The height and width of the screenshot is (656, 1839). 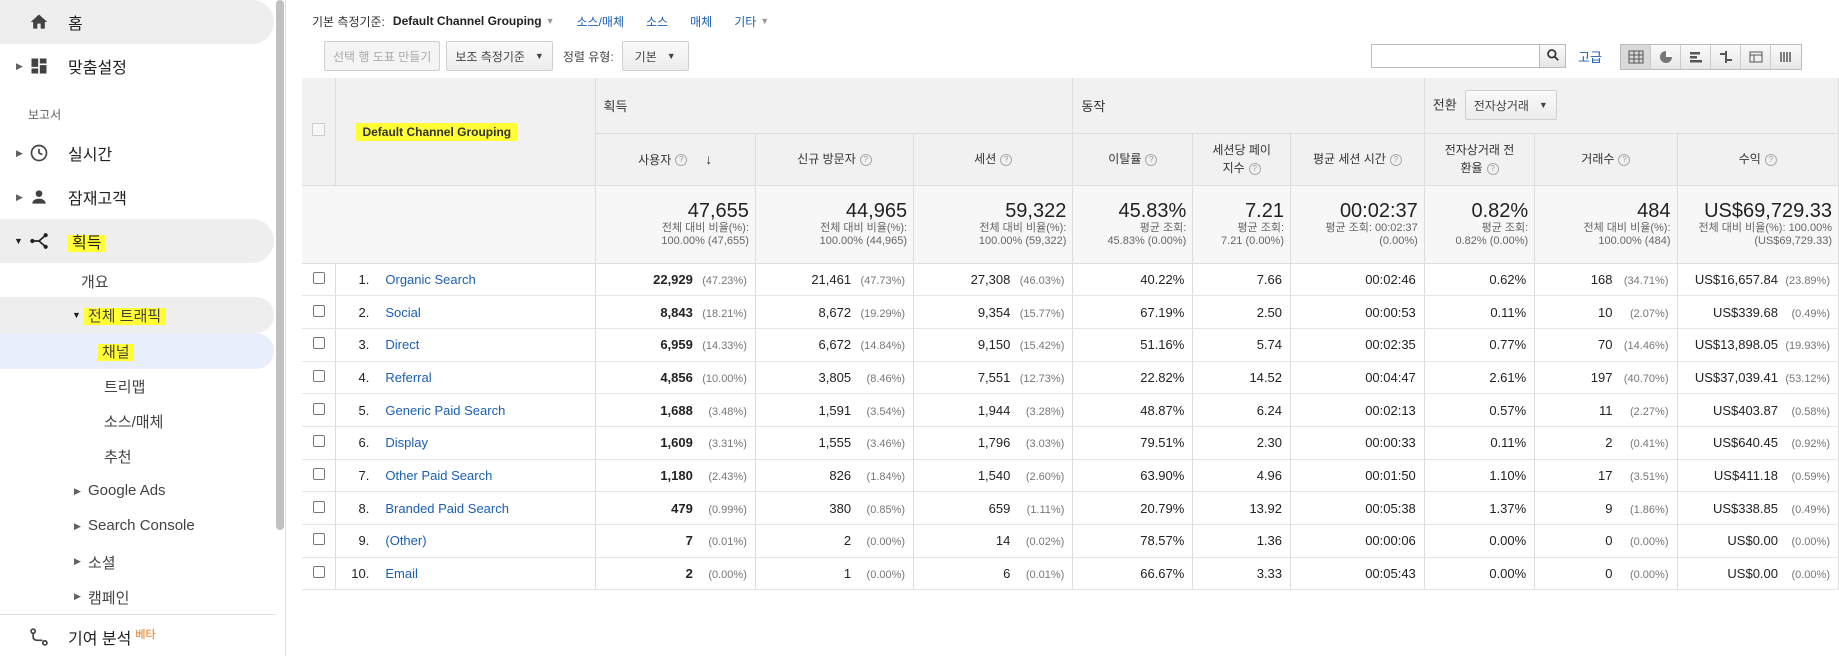 What do you see at coordinates (1510, 105) in the screenshot?
I see `conversion-dropdown: 전자상거래 ▼` at bounding box center [1510, 105].